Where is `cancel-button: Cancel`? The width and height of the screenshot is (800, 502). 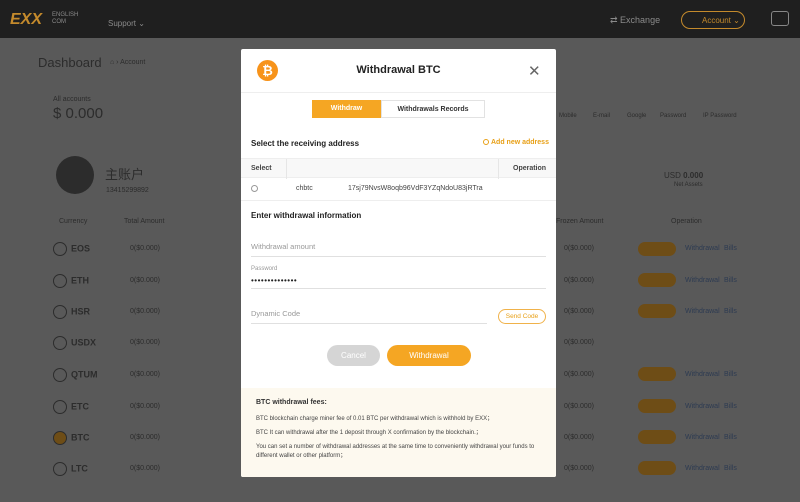
cancel-button: Cancel is located at coordinates (353, 355).